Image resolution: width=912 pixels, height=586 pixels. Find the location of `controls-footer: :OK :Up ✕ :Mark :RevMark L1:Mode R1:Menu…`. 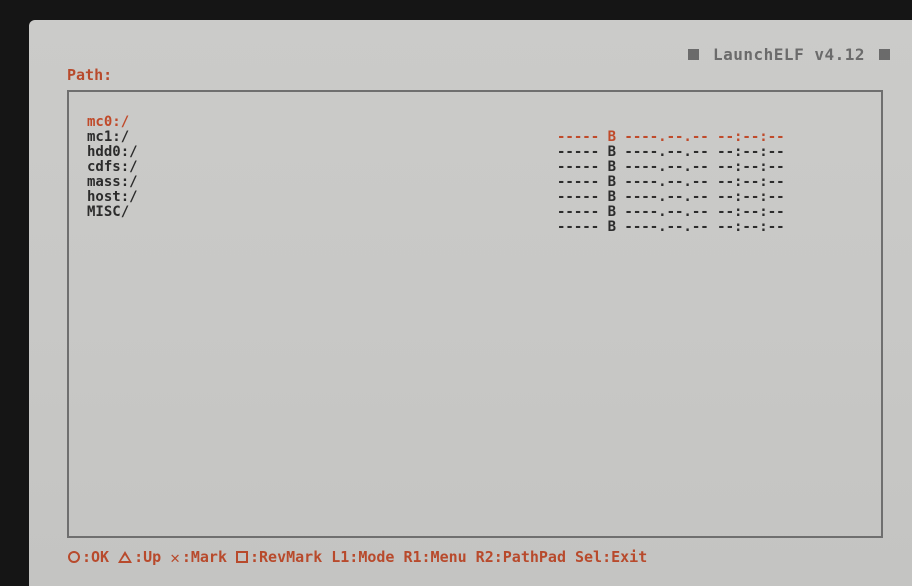

controls-footer: :OK :Up ✕ :Mark :RevMark L1:Mode R1:Menu… is located at coordinates (362, 557).